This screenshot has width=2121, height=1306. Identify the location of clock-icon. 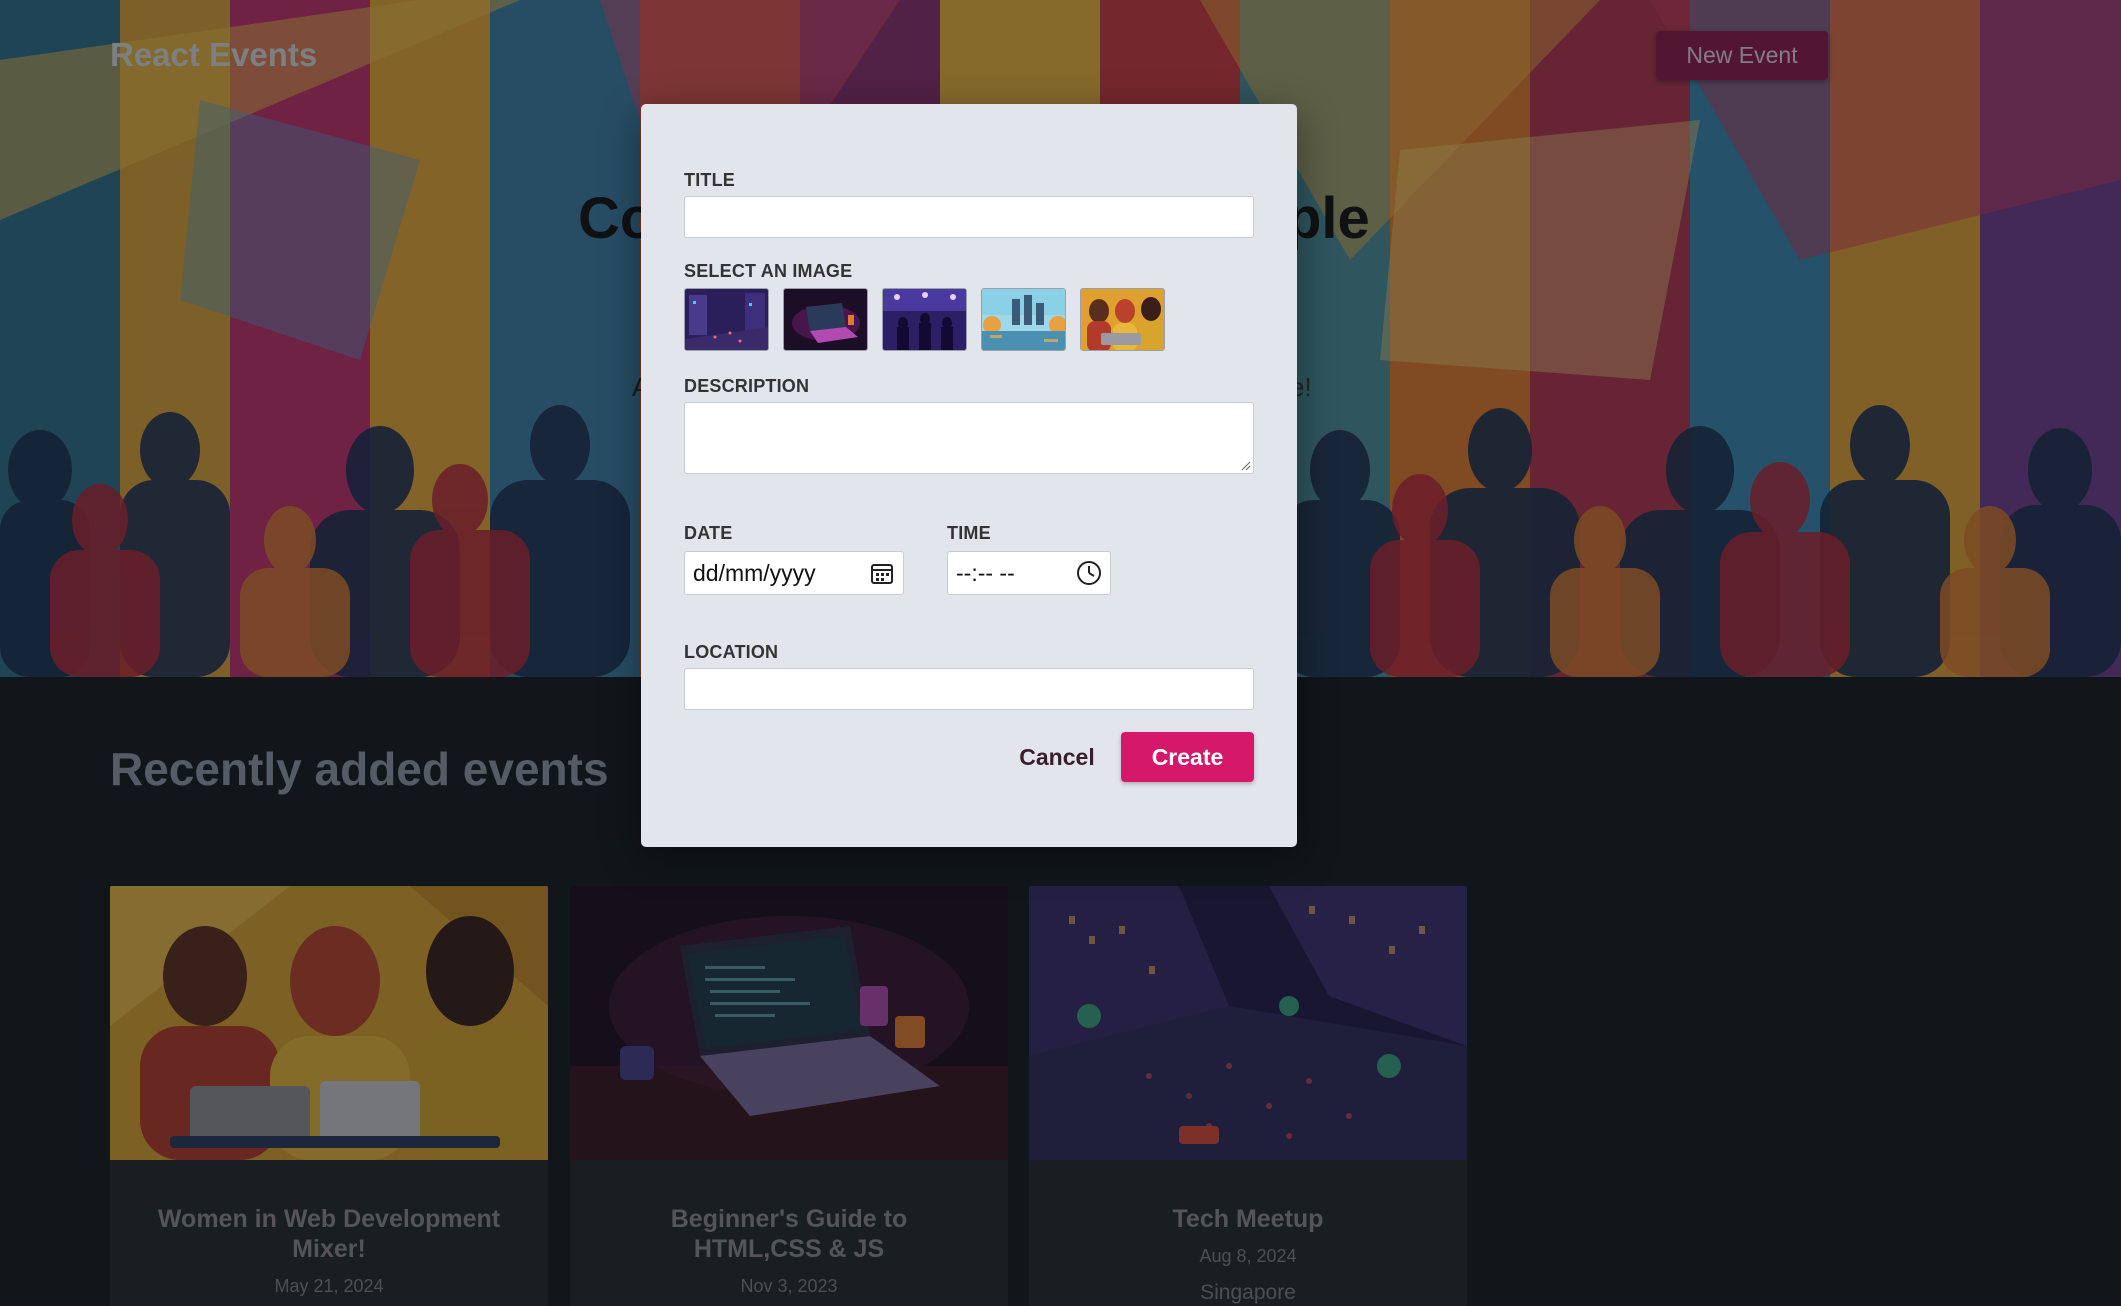
(1089, 573).